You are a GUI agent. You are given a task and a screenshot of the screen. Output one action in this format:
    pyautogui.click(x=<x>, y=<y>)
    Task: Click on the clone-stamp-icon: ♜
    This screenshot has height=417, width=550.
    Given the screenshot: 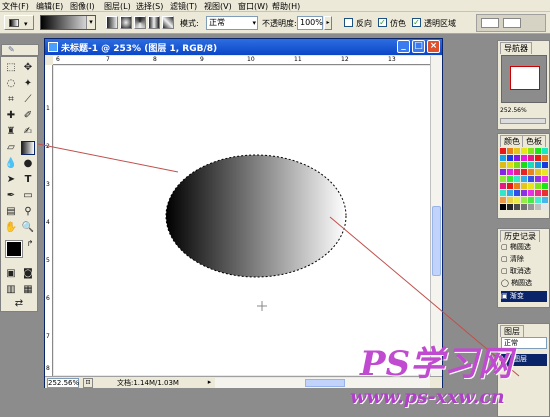 What is the action you would take?
    pyautogui.click(x=11, y=132)
    